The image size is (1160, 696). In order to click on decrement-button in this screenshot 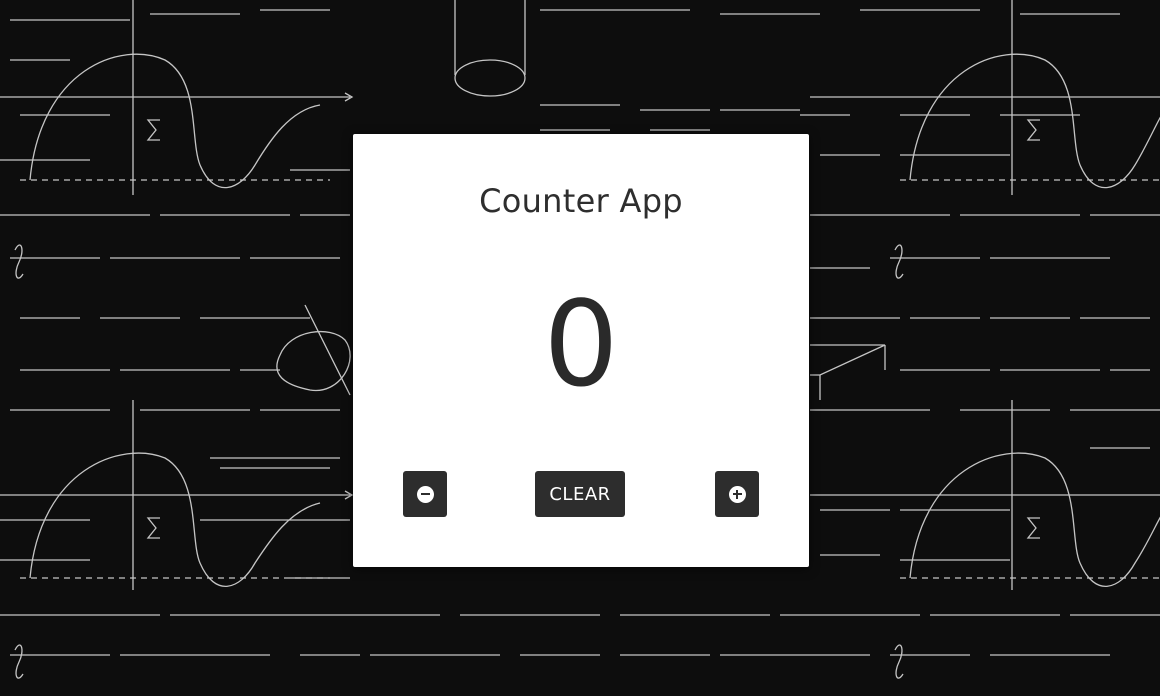, I will do `click(425, 494)`.